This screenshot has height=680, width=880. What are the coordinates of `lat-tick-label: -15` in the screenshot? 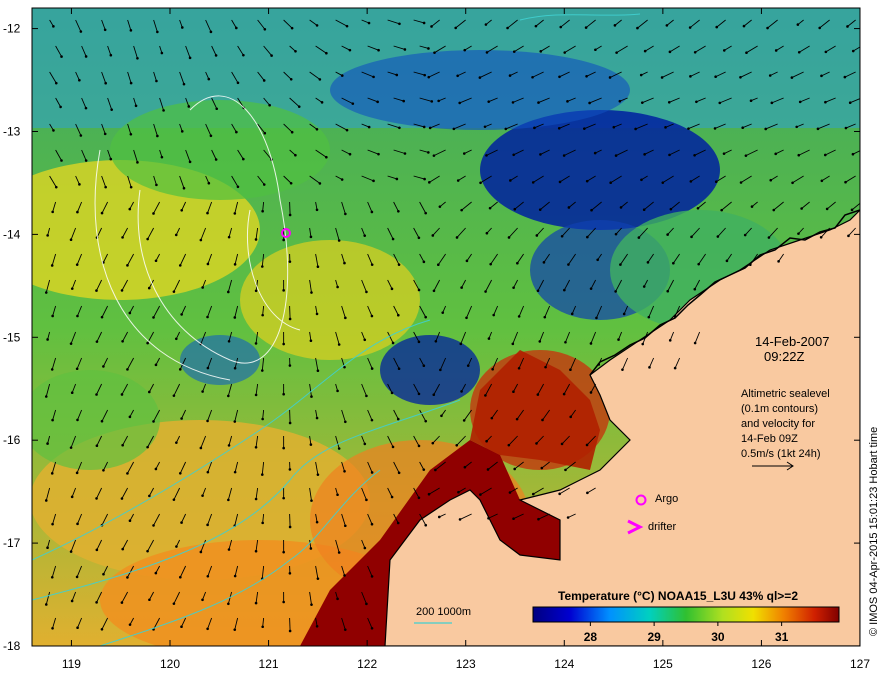 It's located at (12, 337).